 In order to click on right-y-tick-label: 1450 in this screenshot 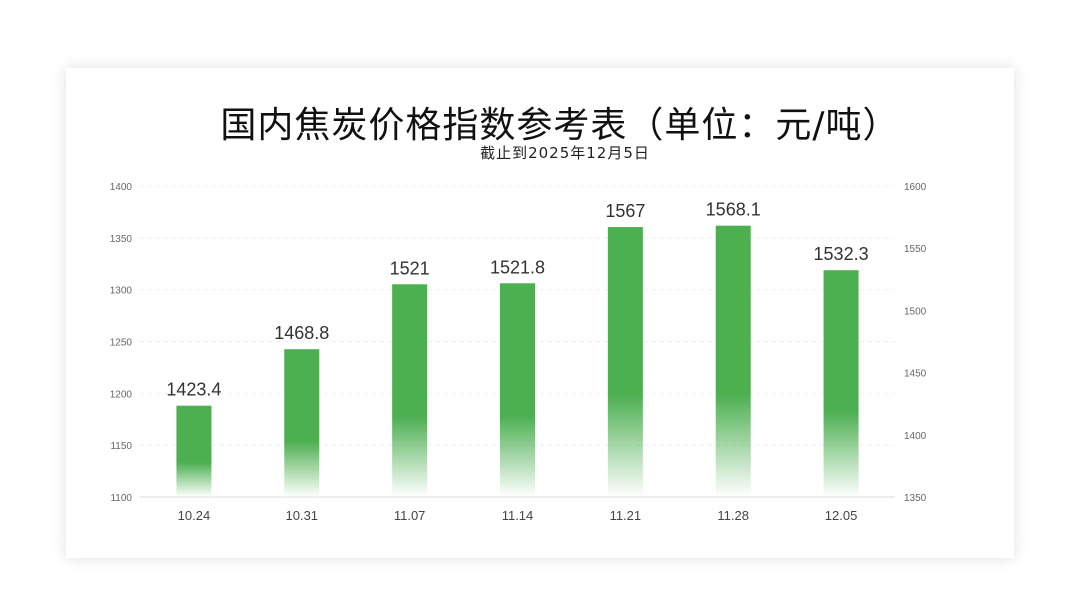, I will do `click(915, 374)`.